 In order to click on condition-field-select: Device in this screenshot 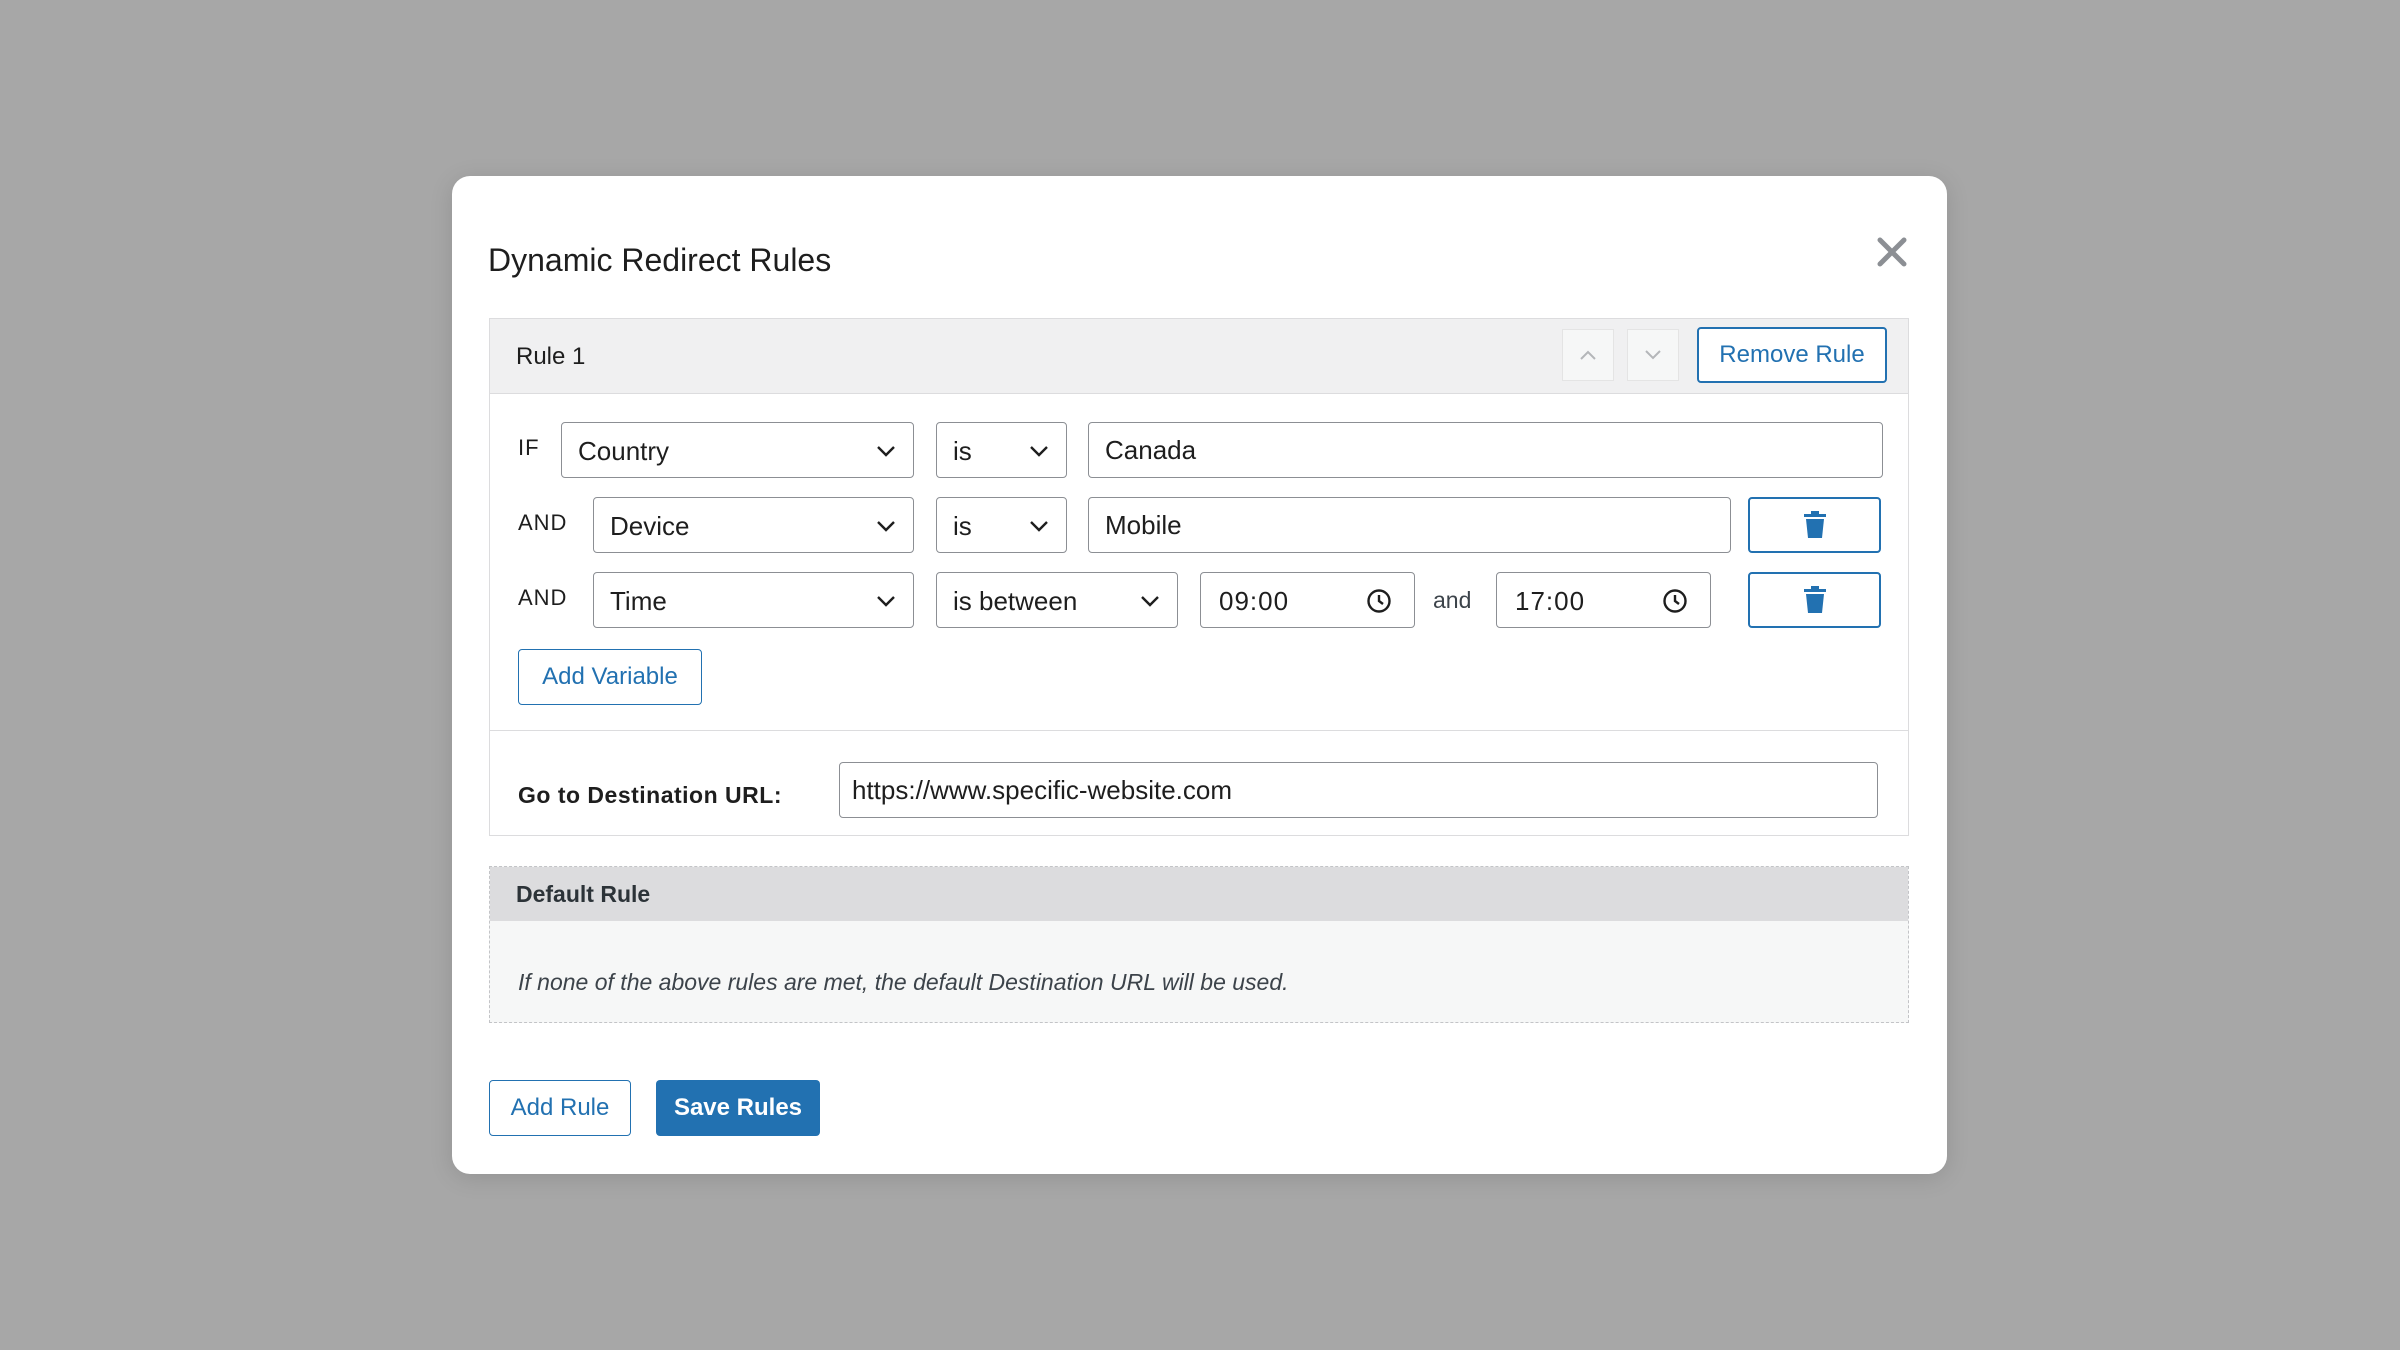, I will do `click(753, 525)`.